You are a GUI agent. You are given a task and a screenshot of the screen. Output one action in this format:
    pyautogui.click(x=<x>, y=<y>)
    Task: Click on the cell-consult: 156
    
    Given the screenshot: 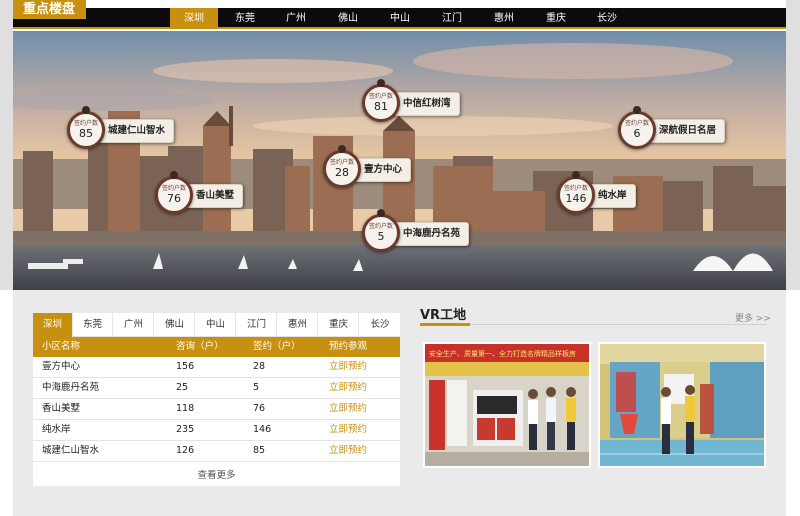 What is the action you would take?
    pyautogui.click(x=185, y=366)
    